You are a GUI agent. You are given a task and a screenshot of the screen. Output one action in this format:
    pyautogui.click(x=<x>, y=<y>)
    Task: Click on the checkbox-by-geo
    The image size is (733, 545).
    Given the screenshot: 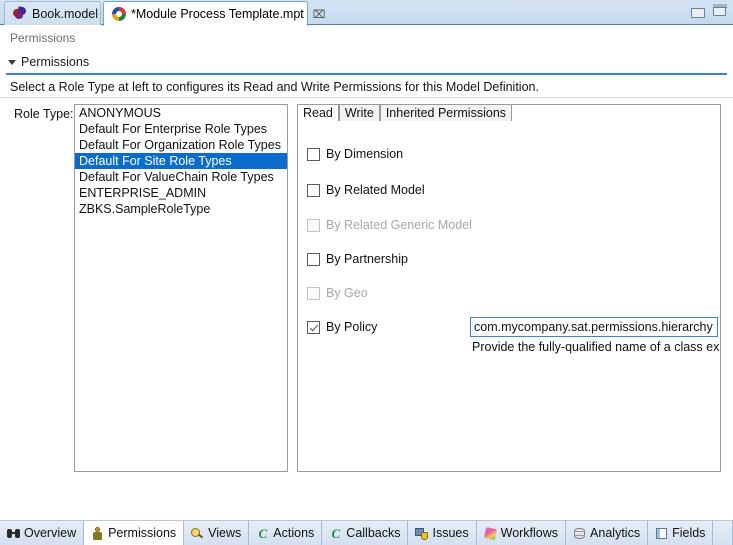 What is the action you would take?
    pyautogui.click(x=313, y=293)
    